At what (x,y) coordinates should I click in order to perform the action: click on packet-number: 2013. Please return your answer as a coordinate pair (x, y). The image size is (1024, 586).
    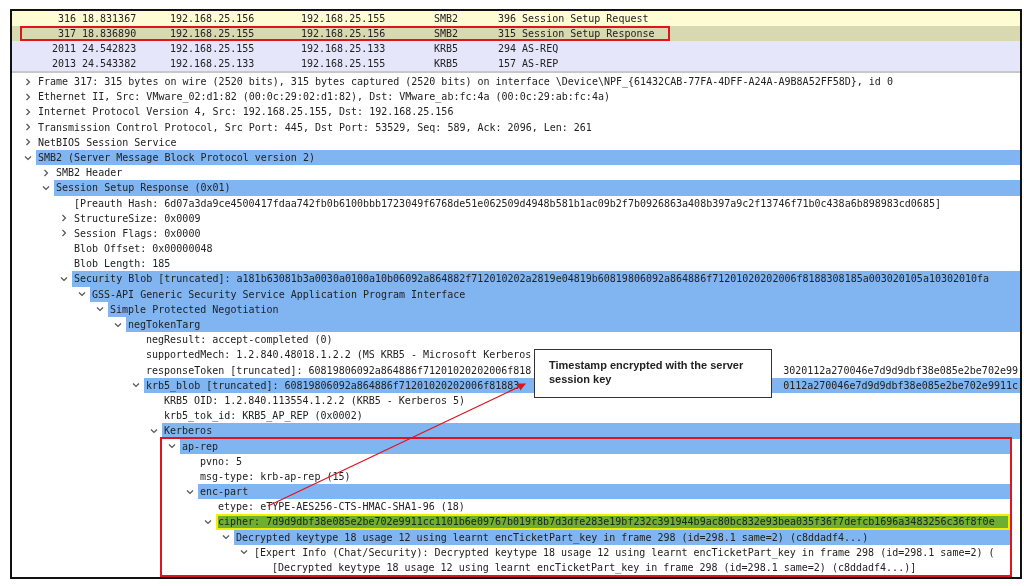
    Looking at the image, I should click on (63, 64).